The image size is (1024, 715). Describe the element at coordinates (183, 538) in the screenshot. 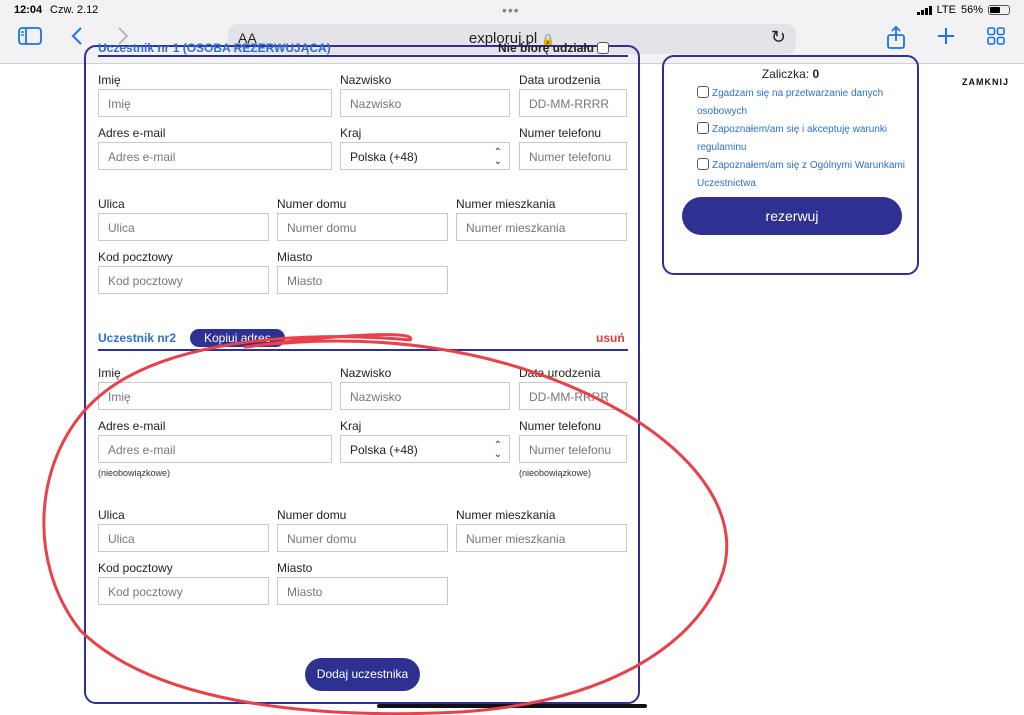

I see `p2-street-input: Ulica` at that location.